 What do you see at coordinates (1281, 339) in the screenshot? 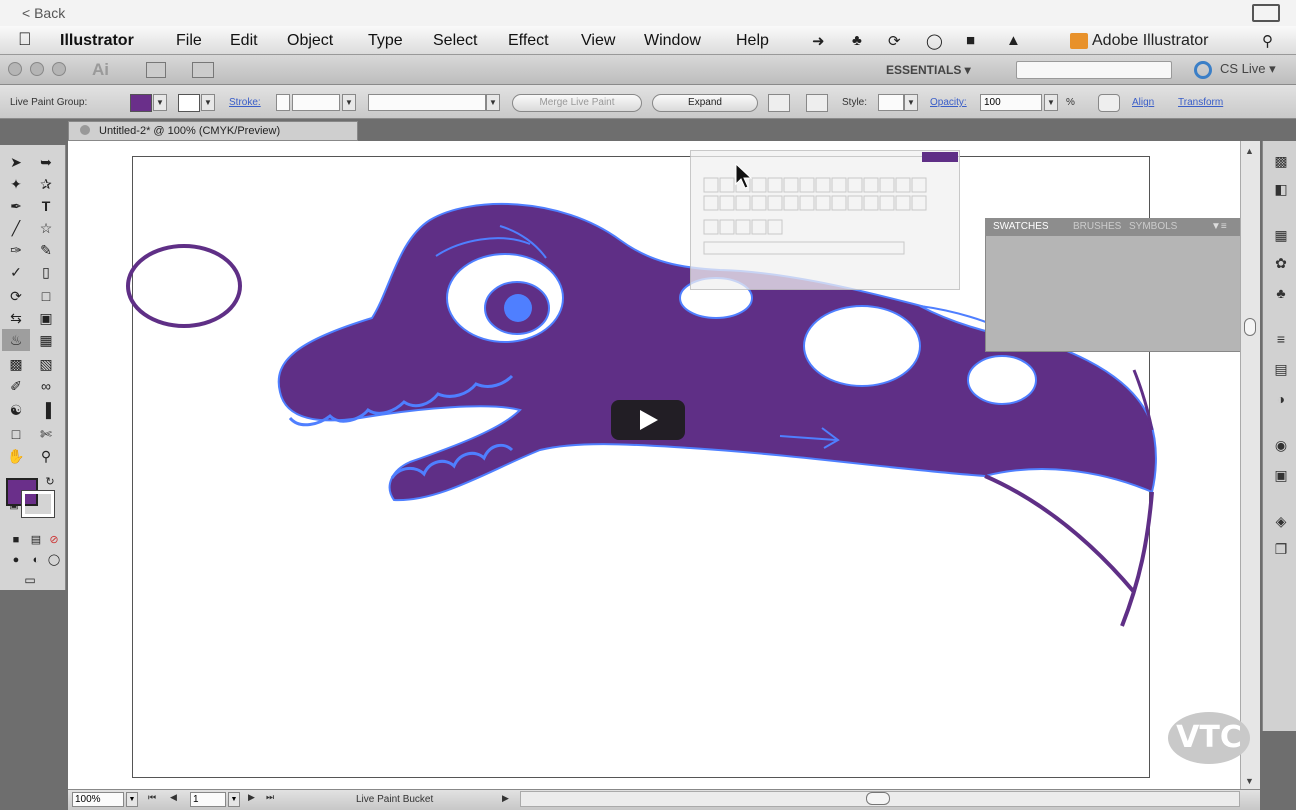
I see `stroke-icon: ≡` at bounding box center [1281, 339].